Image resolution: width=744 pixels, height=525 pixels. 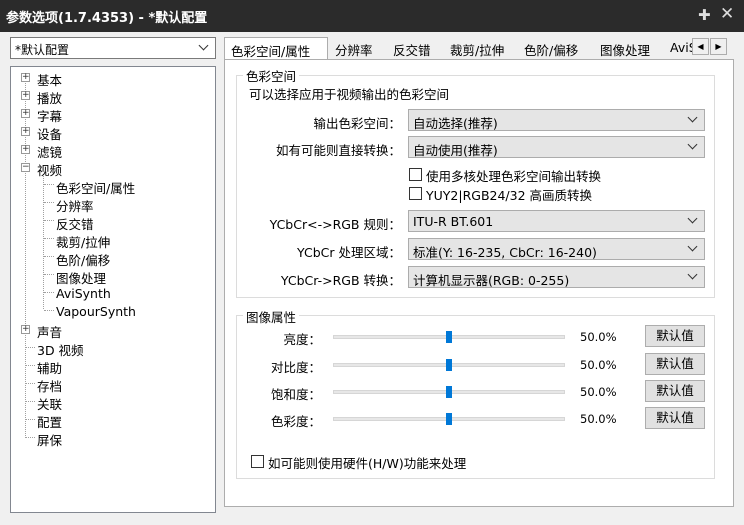 What do you see at coordinates (83, 260) in the screenshot?
I see `tree-item-label: 色阶/偏移` at bounding box center [83, 260].